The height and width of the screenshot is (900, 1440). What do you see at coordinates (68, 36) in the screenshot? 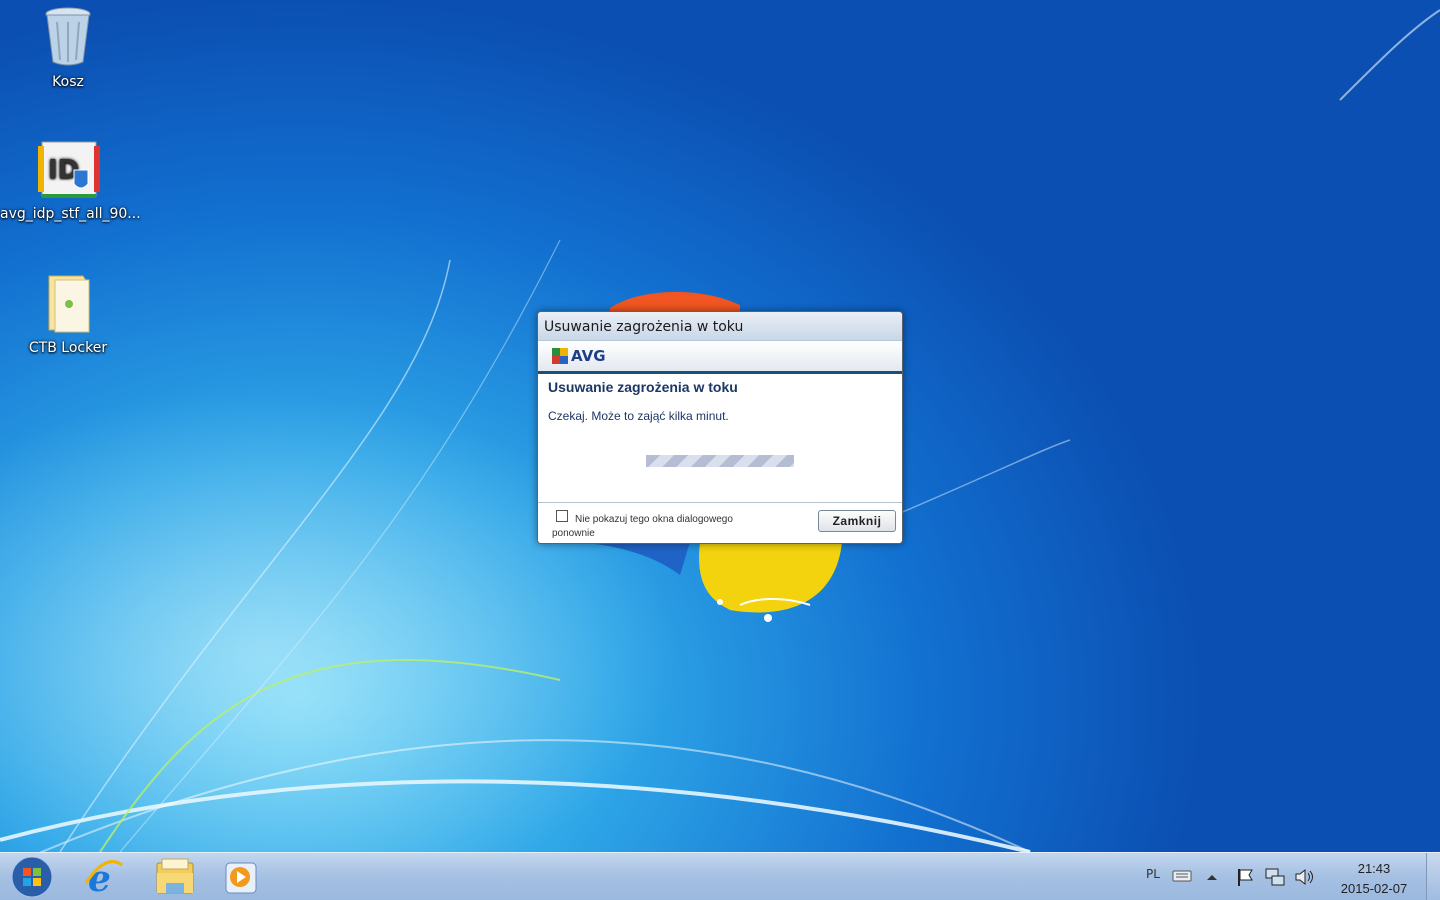
I see `recycle-bin-icon` at bounding box center [68, 36].